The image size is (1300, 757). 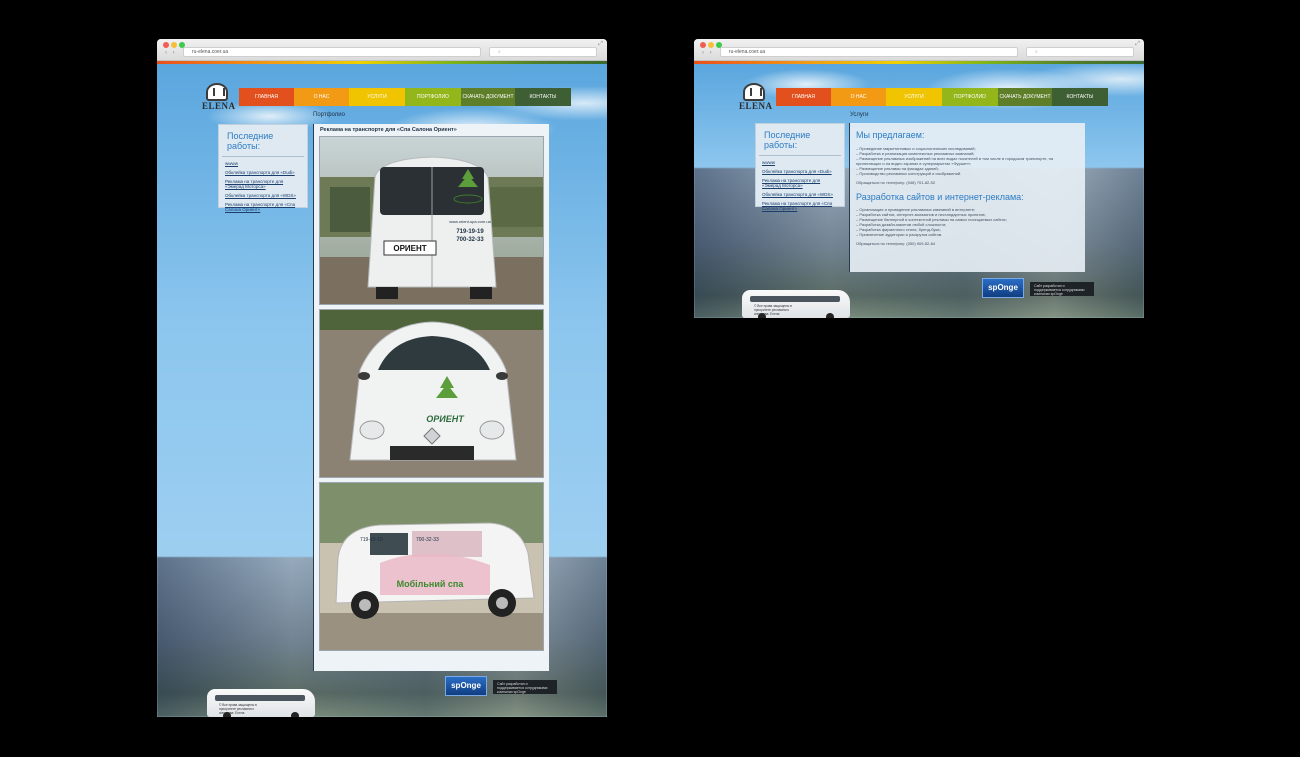 I want to click on page-title: Услуги, so click(x=859, y=115).